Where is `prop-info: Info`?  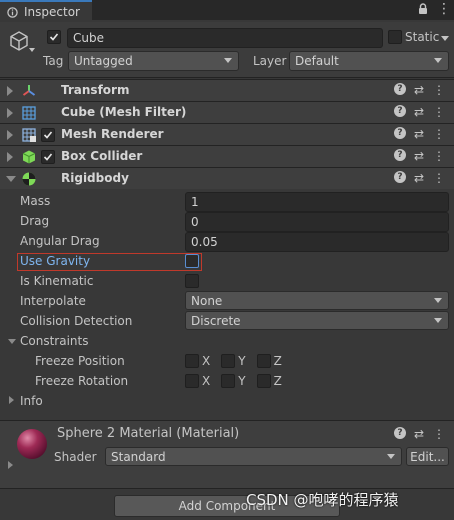 prop-info: Info is located at coordinates (227, 401).